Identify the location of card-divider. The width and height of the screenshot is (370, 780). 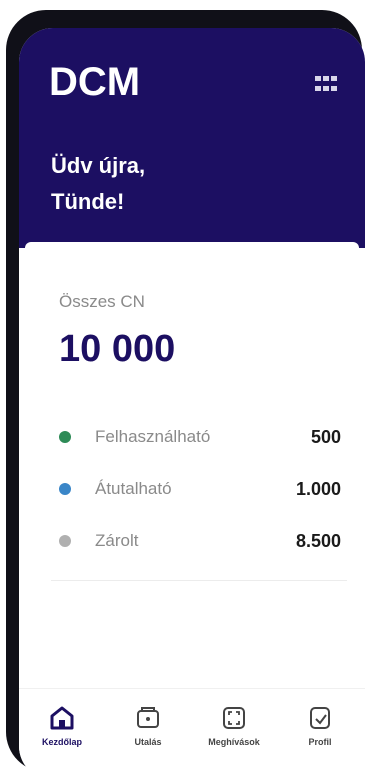
(199, 580).